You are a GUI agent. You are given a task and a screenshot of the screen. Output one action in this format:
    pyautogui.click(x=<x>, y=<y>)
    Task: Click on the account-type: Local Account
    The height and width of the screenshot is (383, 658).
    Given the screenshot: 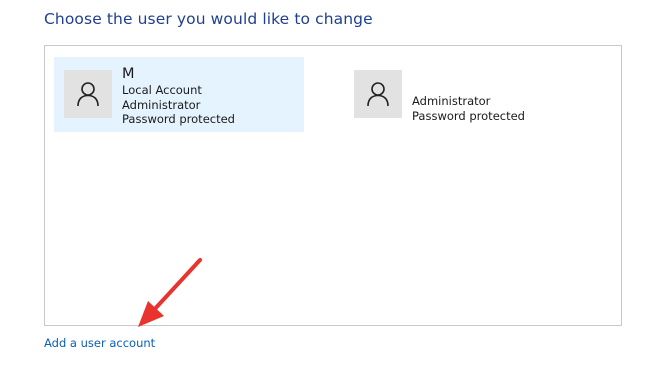 What is the action you would take?
    pyautogui.click(x=162, y=90)
    